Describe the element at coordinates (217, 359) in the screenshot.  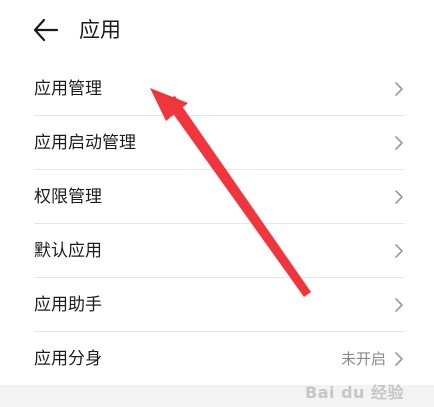
I see `menu-item-app-twin: 应用分身 未开启` at that location.